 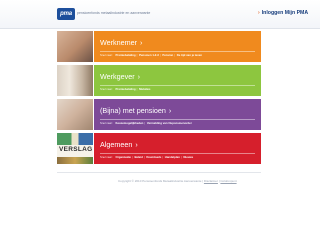 What do you see at coordinates (144, 89) in the screenshot?
I see `link-mutaties: Mutaties` at bounding box center [144, 89].